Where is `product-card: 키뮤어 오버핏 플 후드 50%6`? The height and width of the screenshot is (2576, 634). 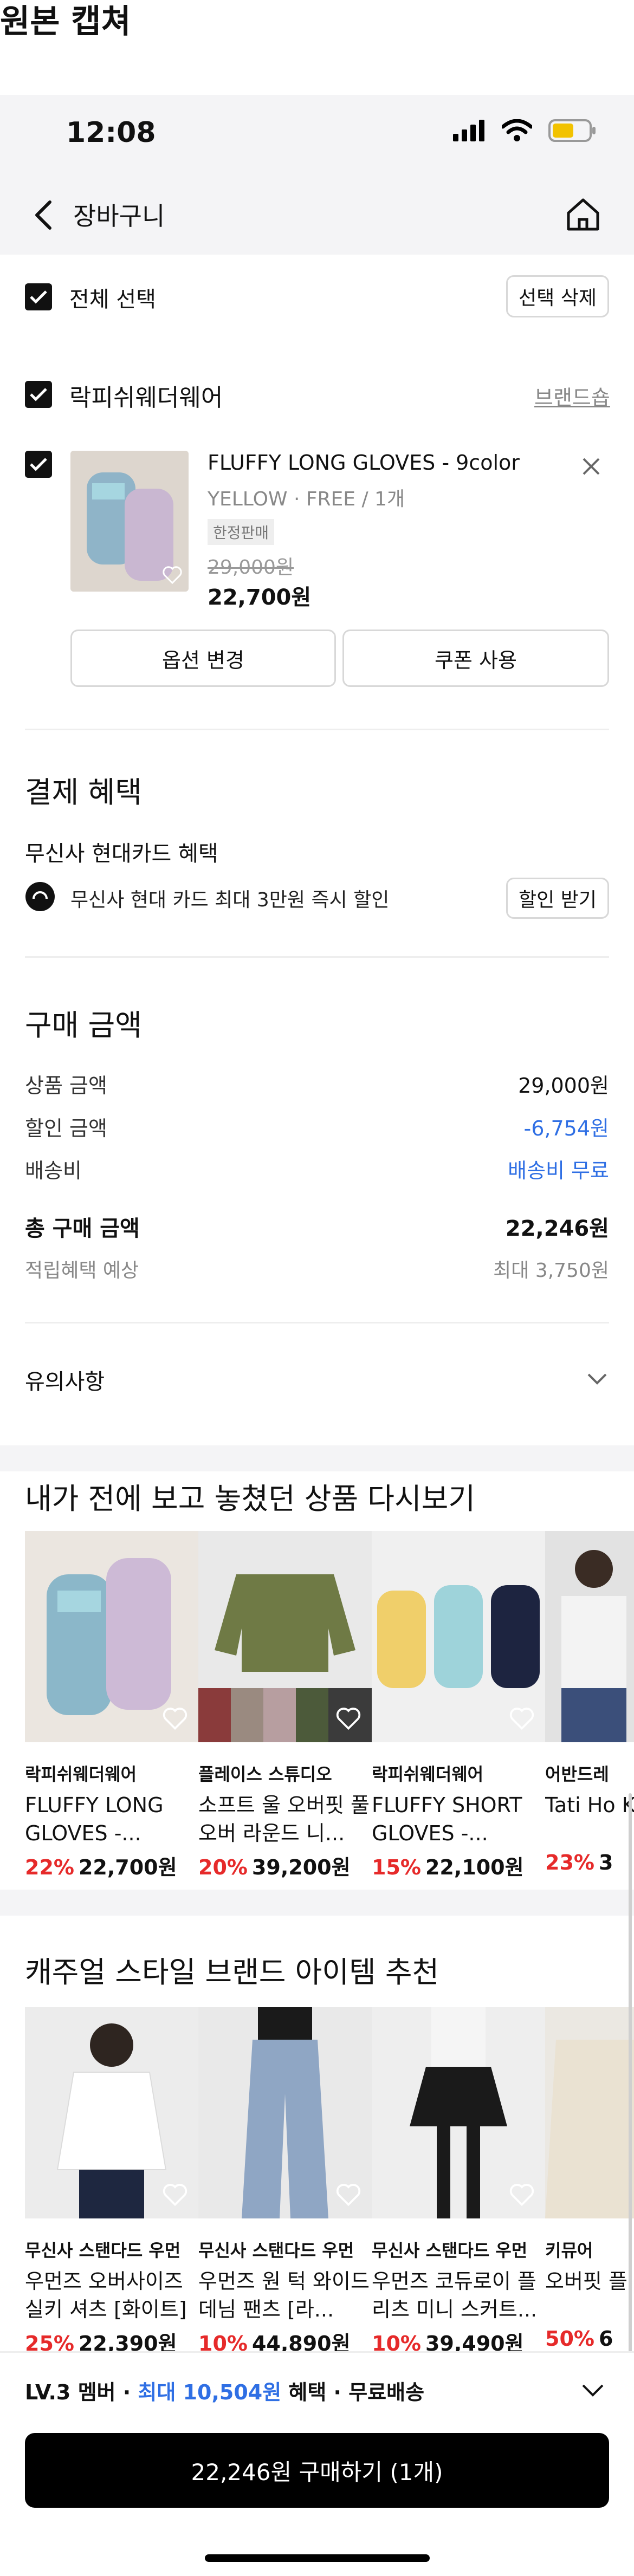 product-card: 키뮤어 오버핏 플 후드 50%6 is located at coordinates (589, 2182).